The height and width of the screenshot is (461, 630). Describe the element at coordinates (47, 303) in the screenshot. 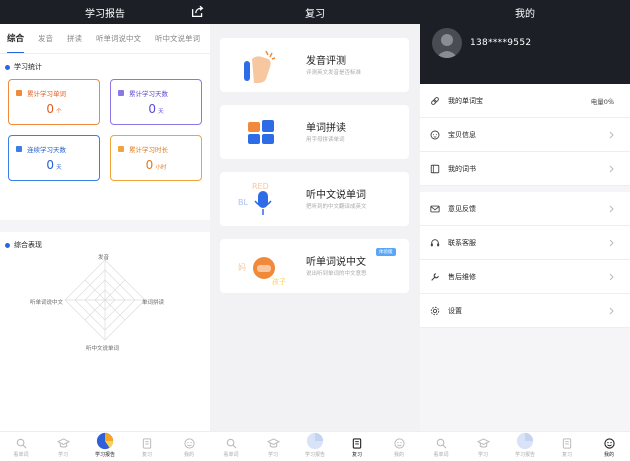

I see `radar-label-left: 听单词说中文` at that location.